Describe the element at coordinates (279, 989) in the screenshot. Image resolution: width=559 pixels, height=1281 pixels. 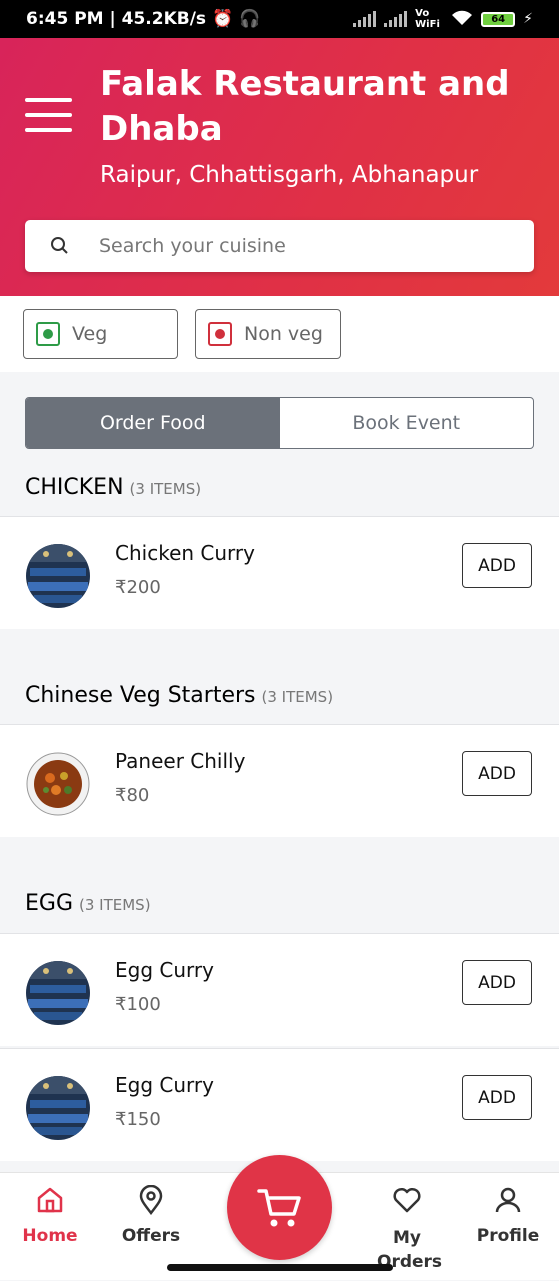
I see `list-item: Egg Curry ₹100 ADD` at that location.